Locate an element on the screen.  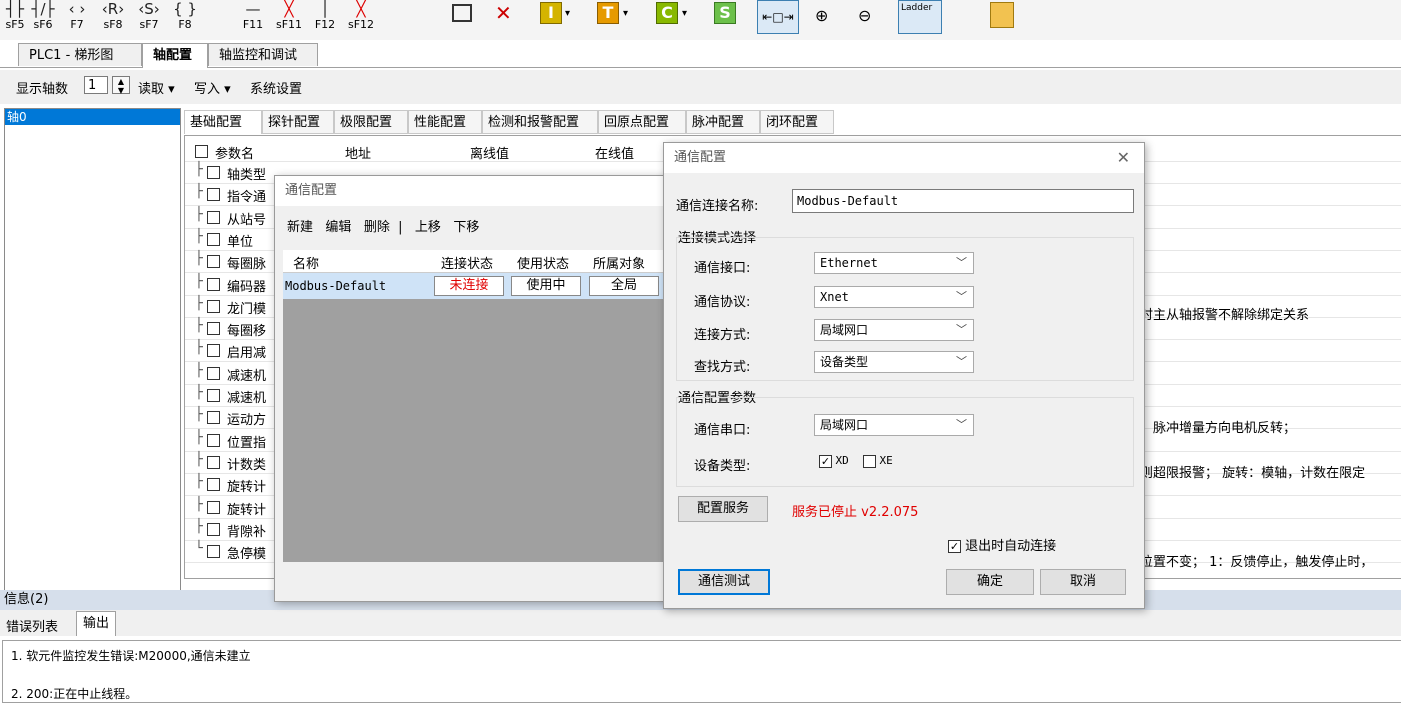
tab-pulse-config: 脉冲配置 is located at coordinates (723, 122).